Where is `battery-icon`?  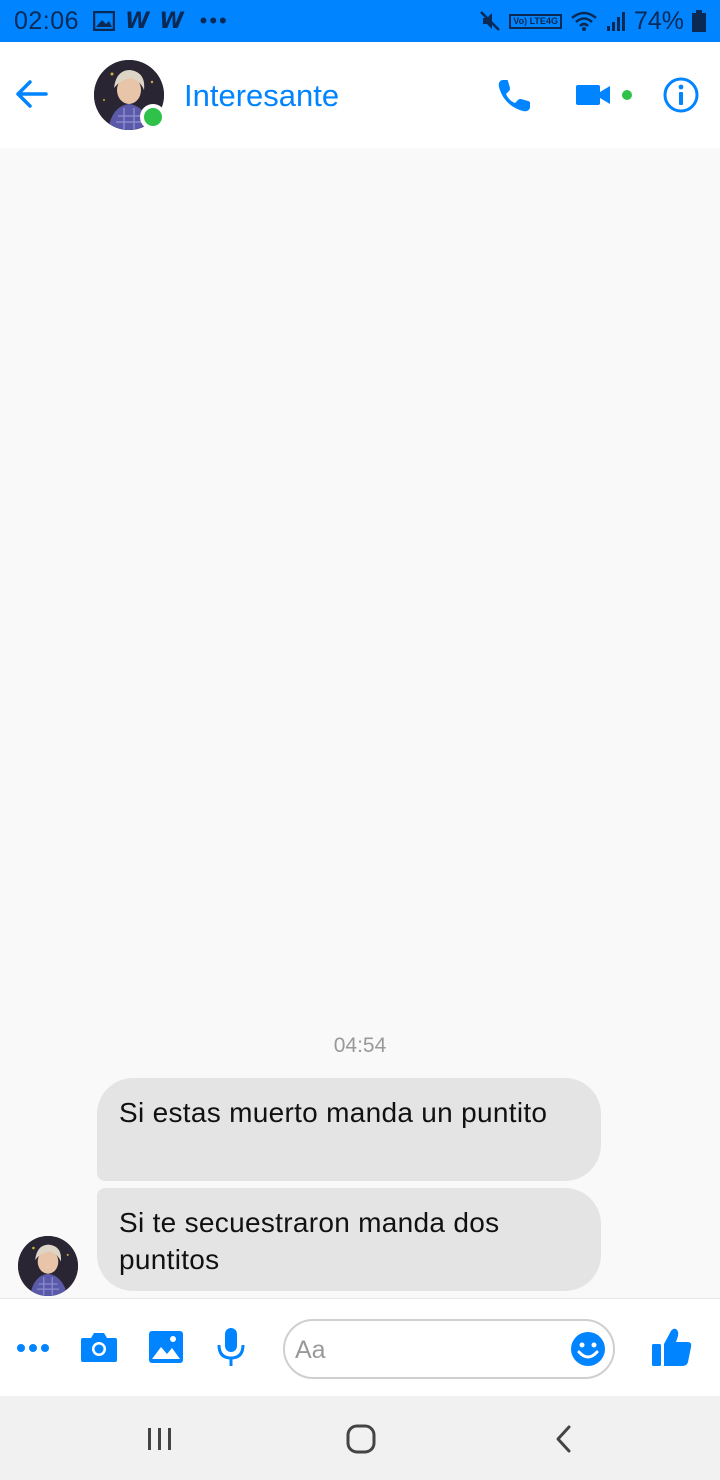 battery-icon is located at coordinates (699, 21).